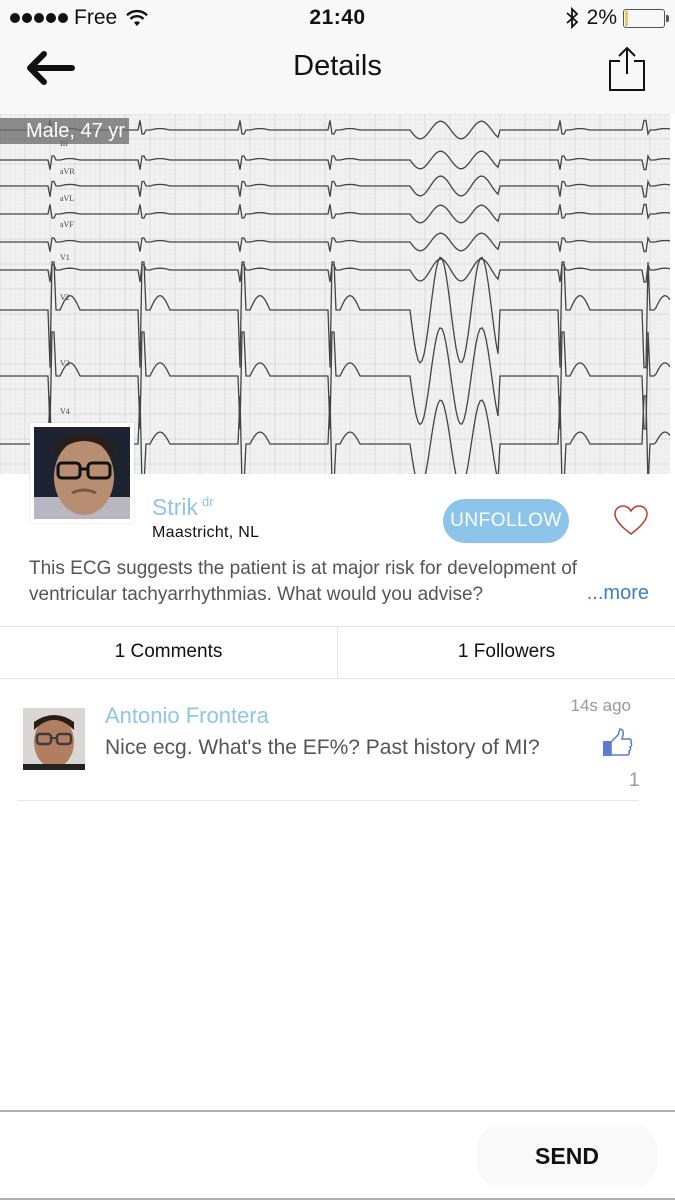 The height and width of the screenshot is (1200, 675). What do you see at coordinates (601, 705) in the screenshot?
I see `comment-timestamp: 14s ago` at bounding box center [601, 705].